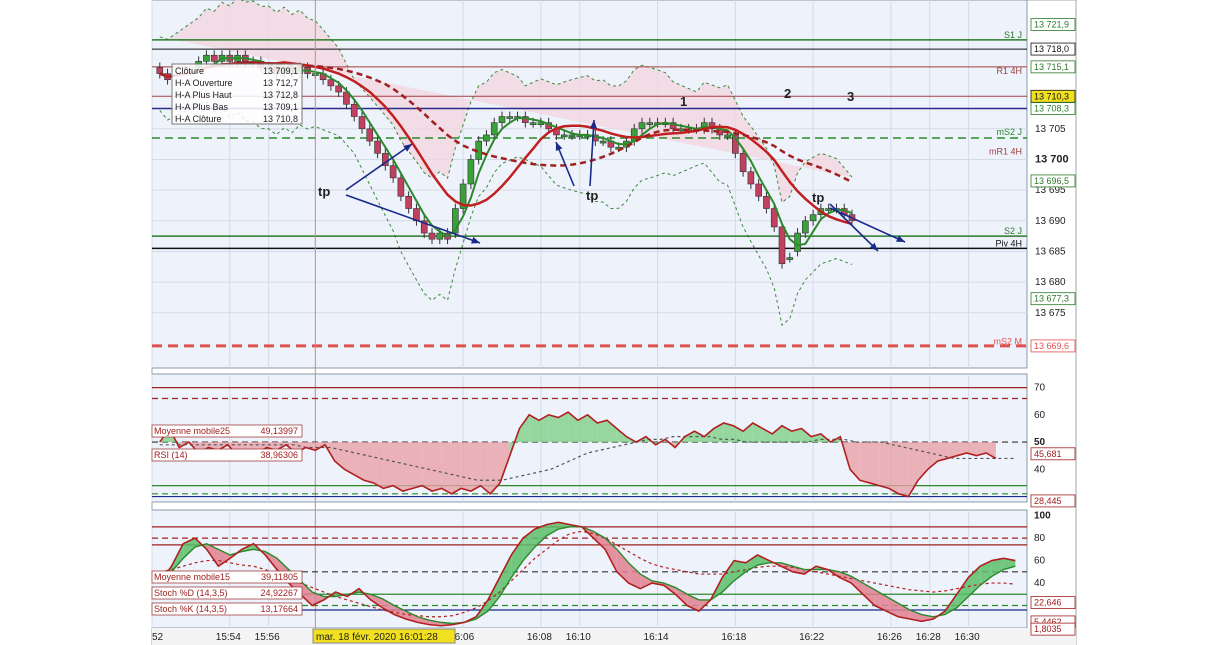  What do you see at coordinates (1051, 25) in the screenshot?
I see `price-tag-label: 13 721,9` at bounding box center [1051, 25].